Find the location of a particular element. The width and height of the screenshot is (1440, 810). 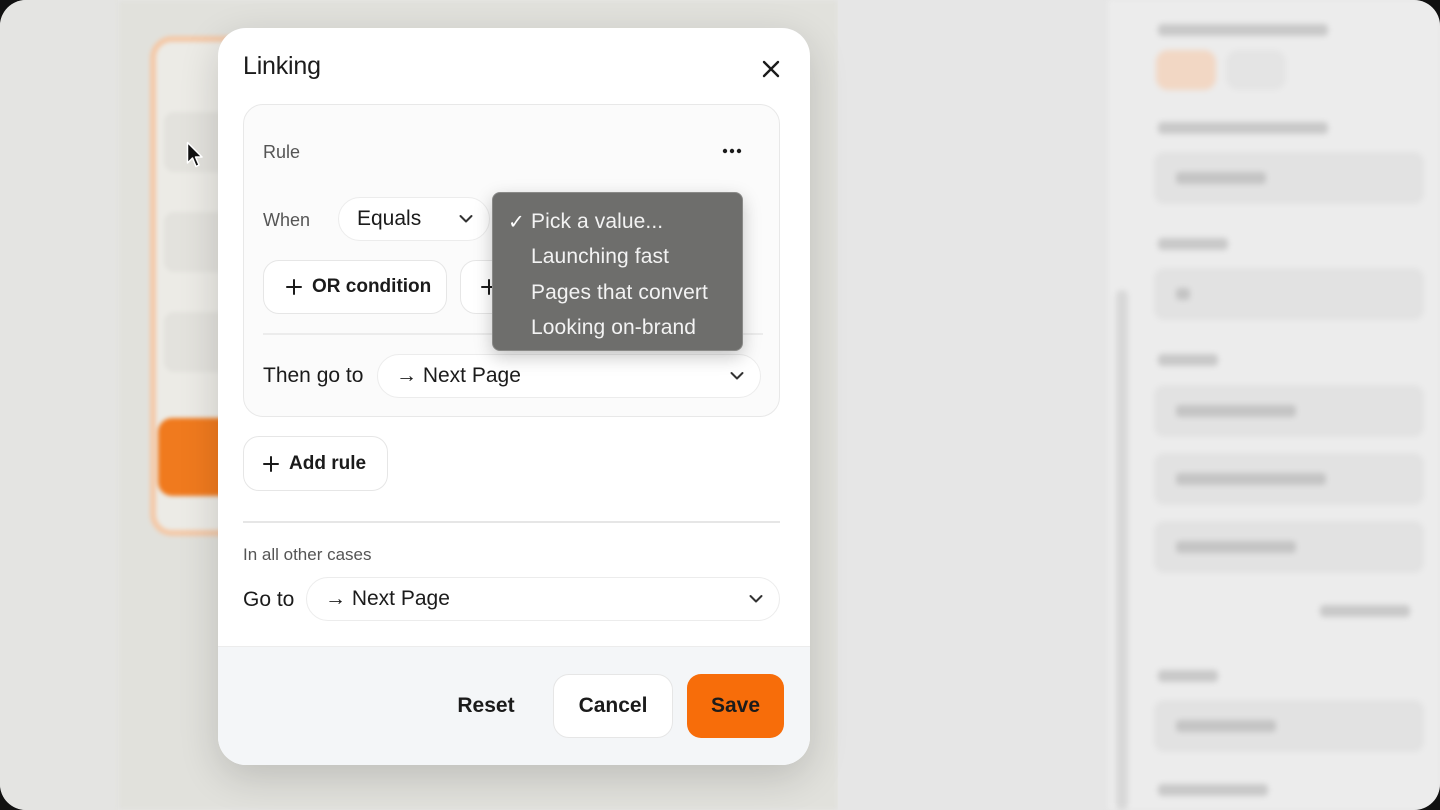

or-condition-button: OR condition is located at coordinates (355, 287).